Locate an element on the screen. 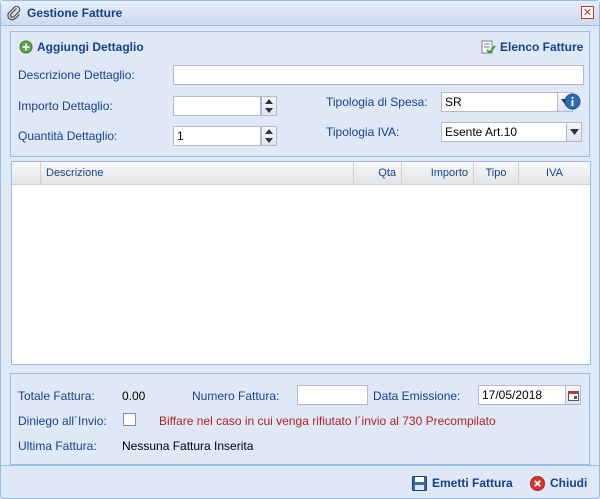 This screenshot has width=600, height=499. total-value: 0.00 is located at coordinates (134, 396).